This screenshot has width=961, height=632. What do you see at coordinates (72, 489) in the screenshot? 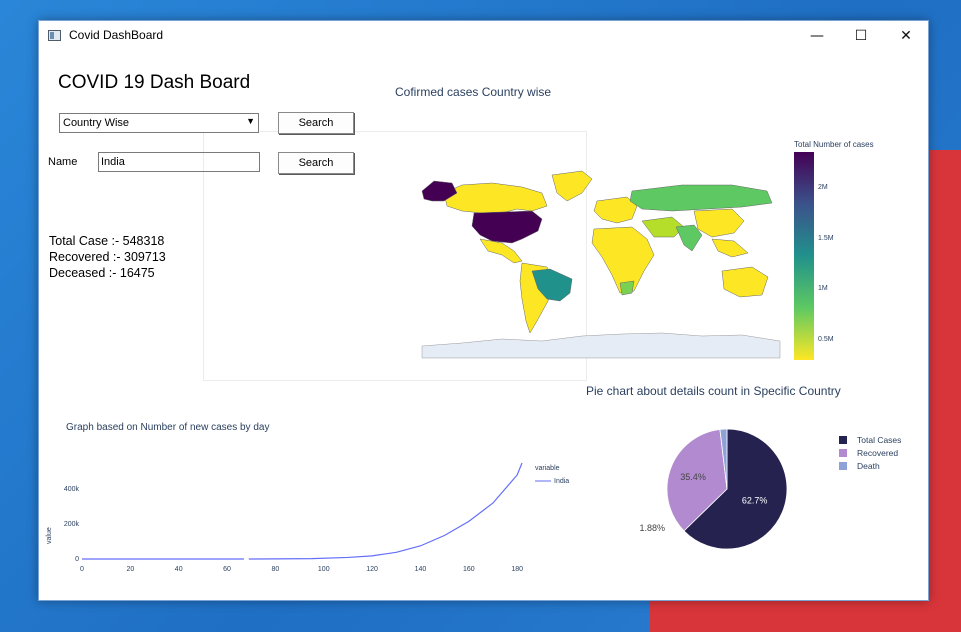
I see `y-tick-label: 400k` at bounding box center [72, 489].